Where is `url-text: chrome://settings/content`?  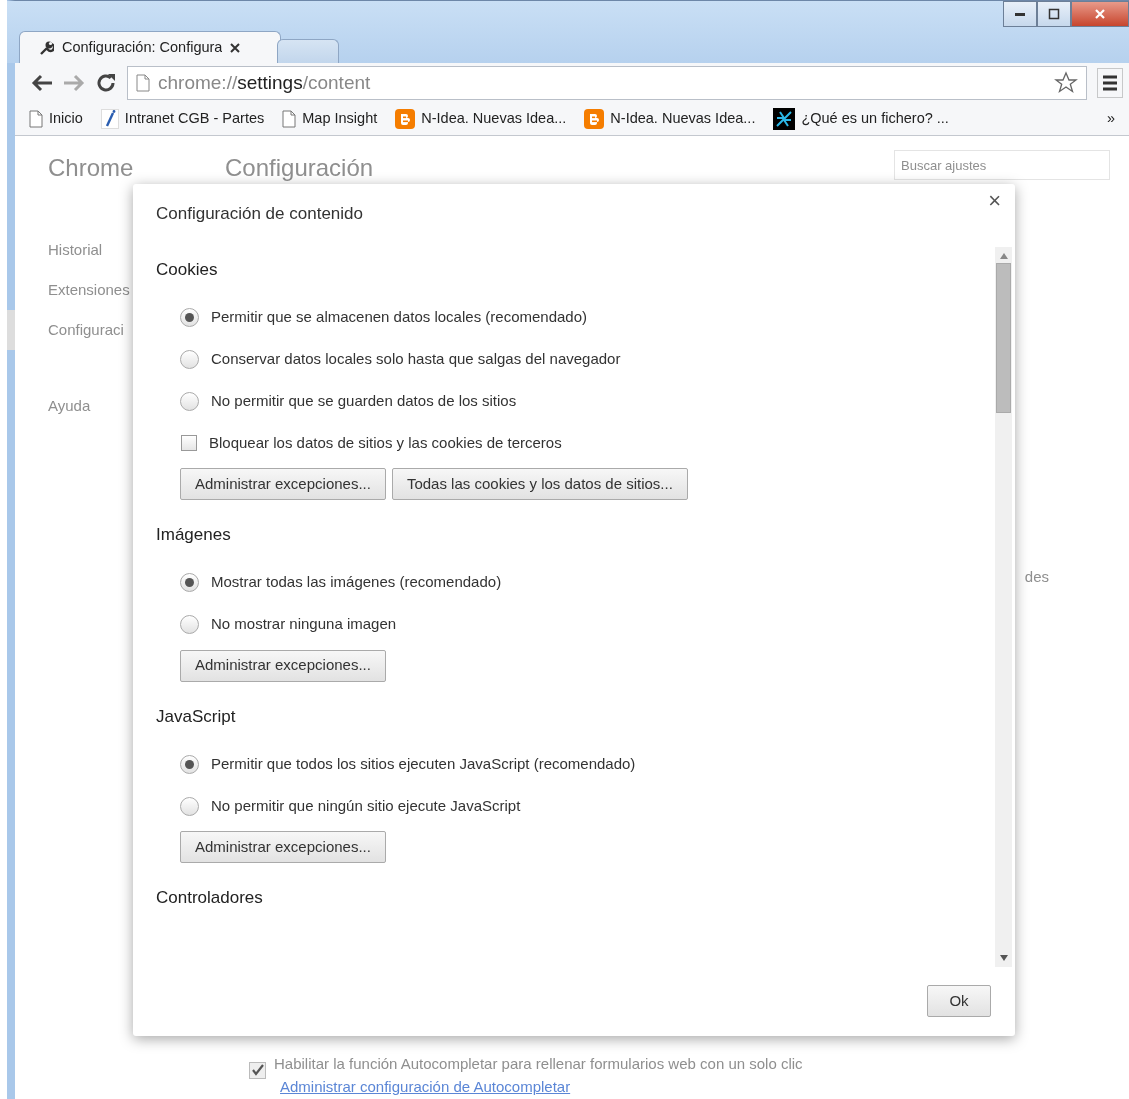
url-text: chrome://settings/content is located at coordinates (265, 83).